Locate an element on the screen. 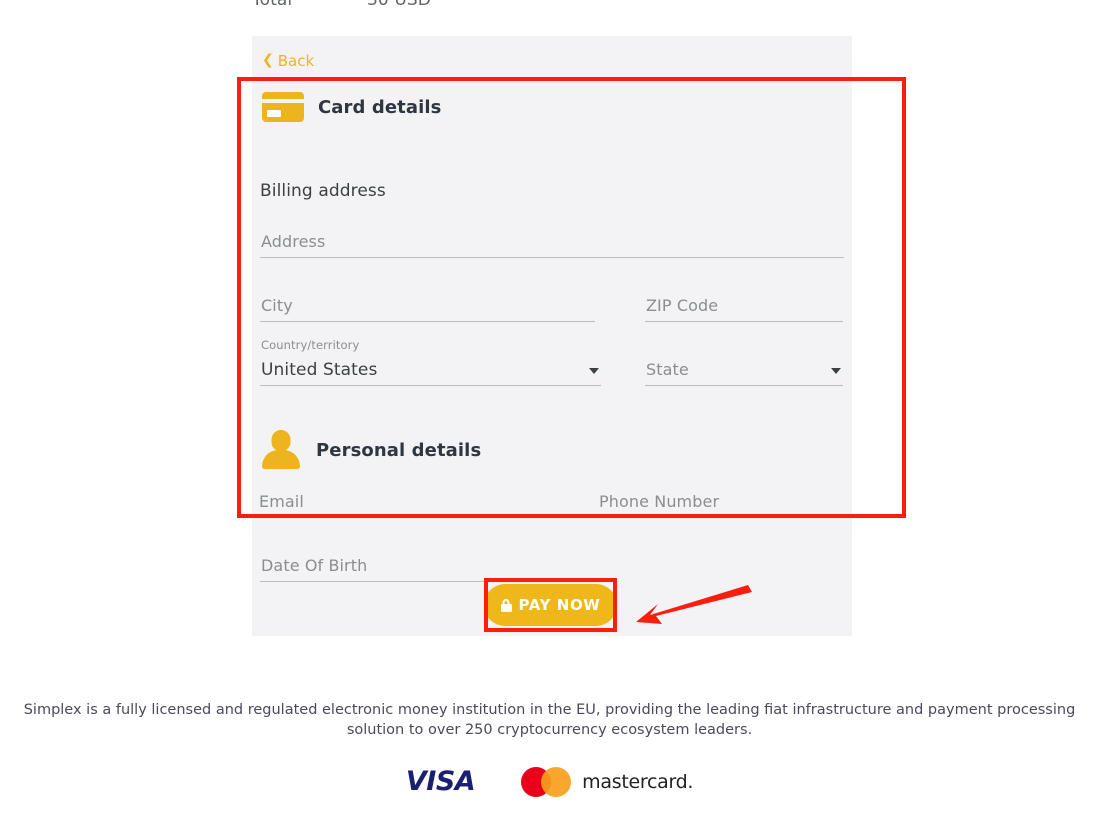  total-label: Total is located at coordinates (272, 5).